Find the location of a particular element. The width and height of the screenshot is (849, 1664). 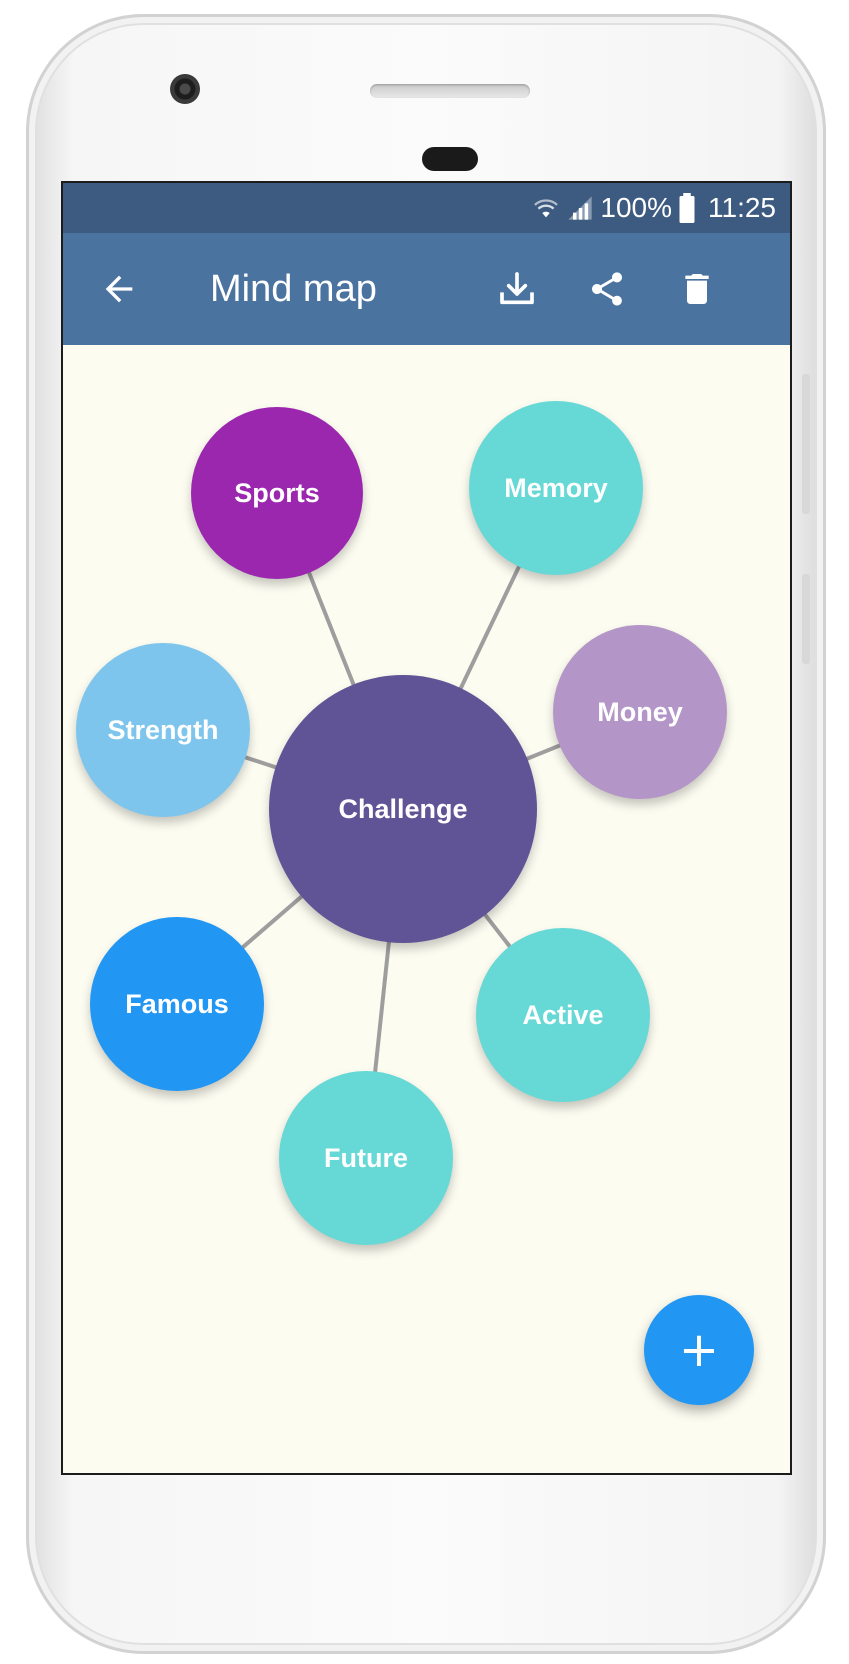

share-icon is located at coordinates (607, 289).